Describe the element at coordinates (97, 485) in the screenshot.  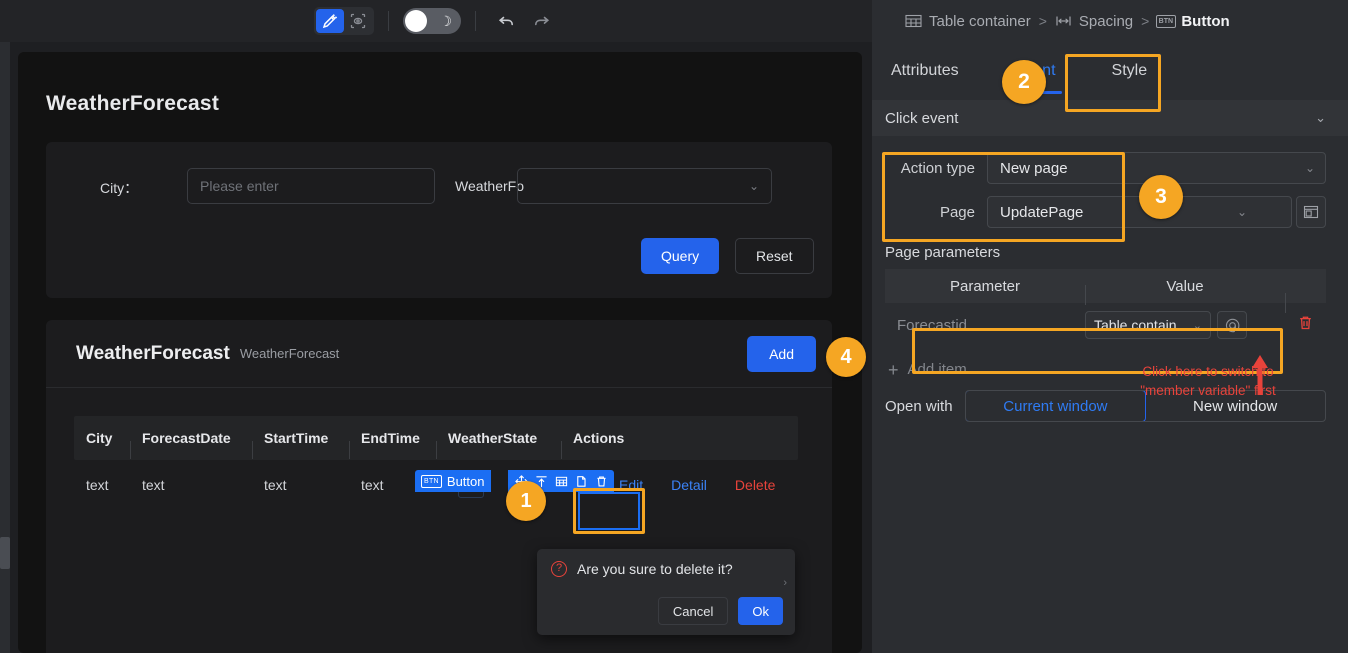
I see `cell-city: text` at that location.